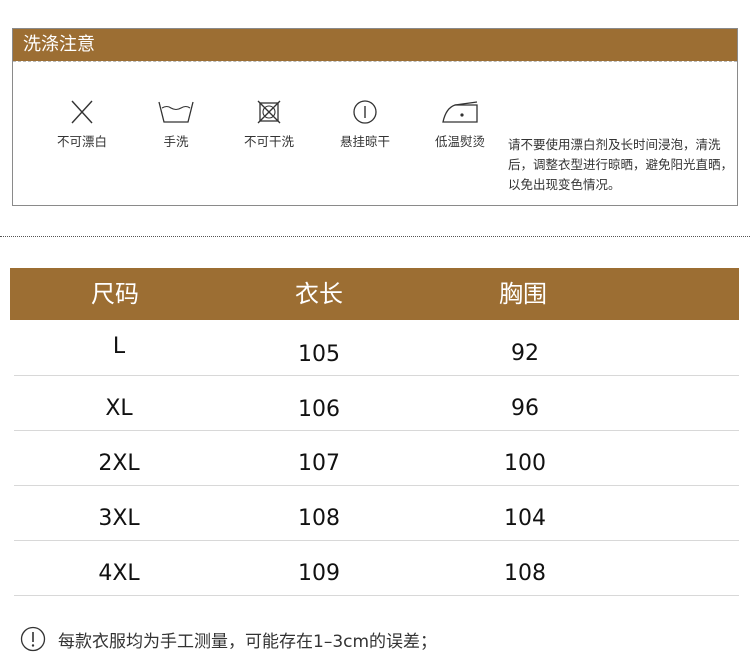  What do you see at coordinates (248, 641) in the screenshot?
I see `measurement-note-text: 每款衣服均为手工测量，可能存在1–3cm的误差；` at bounding box center [248, 641].